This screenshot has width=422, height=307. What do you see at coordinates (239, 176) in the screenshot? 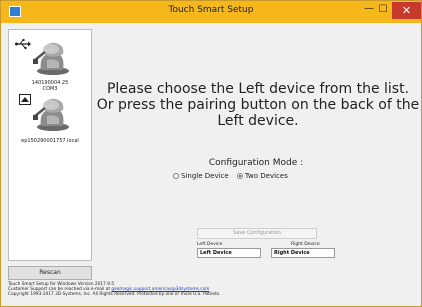
I see `two-devices-radio` at bounding box center [239, 176].